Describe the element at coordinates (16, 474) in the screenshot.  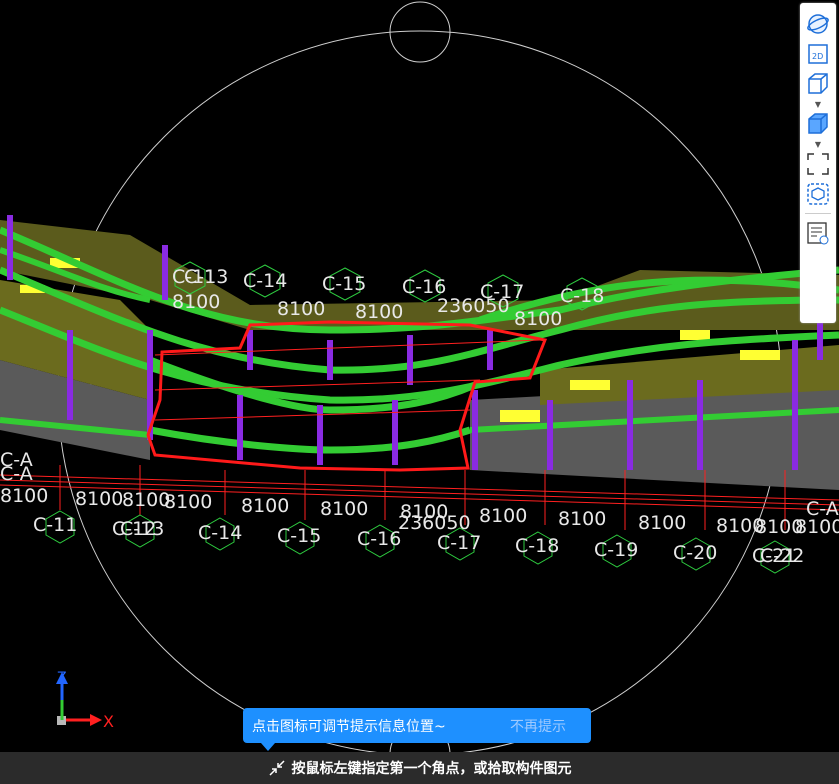
I see `row-label-2: C-A` at that location.